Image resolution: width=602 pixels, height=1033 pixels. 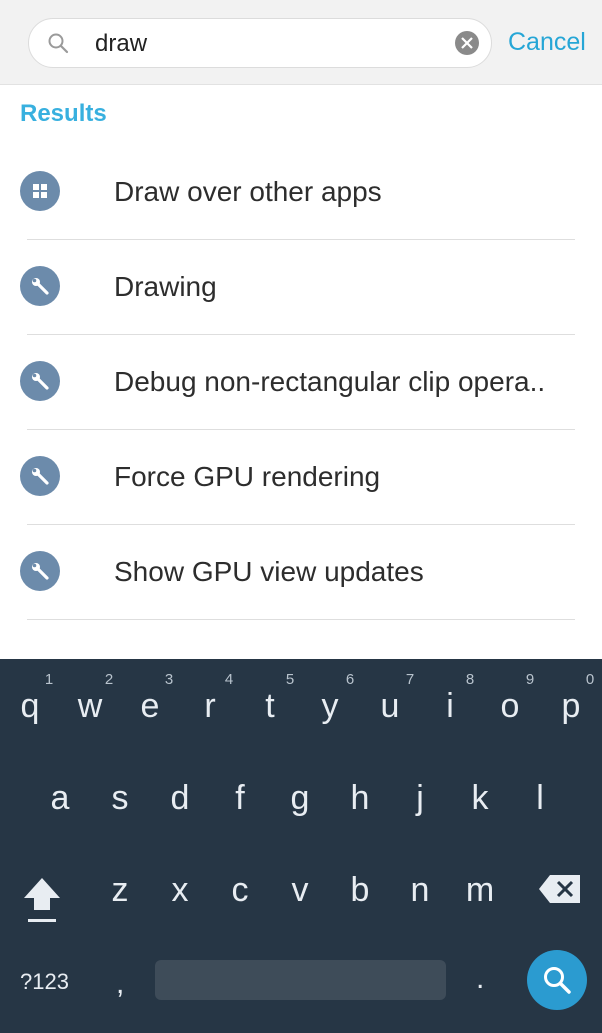 I want to click on space-key, so click(x=300, y=980).